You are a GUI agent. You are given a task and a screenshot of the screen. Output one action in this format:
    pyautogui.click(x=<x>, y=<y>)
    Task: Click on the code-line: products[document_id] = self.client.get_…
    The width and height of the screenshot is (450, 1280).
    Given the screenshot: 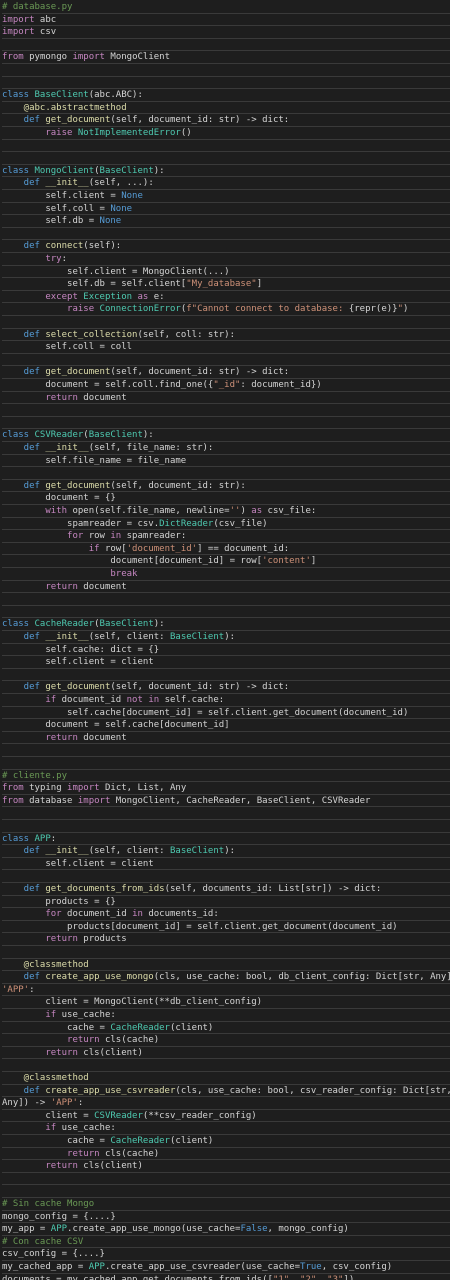 What is the action you would take?
    pyautogui.click(x=226, y=927)
    